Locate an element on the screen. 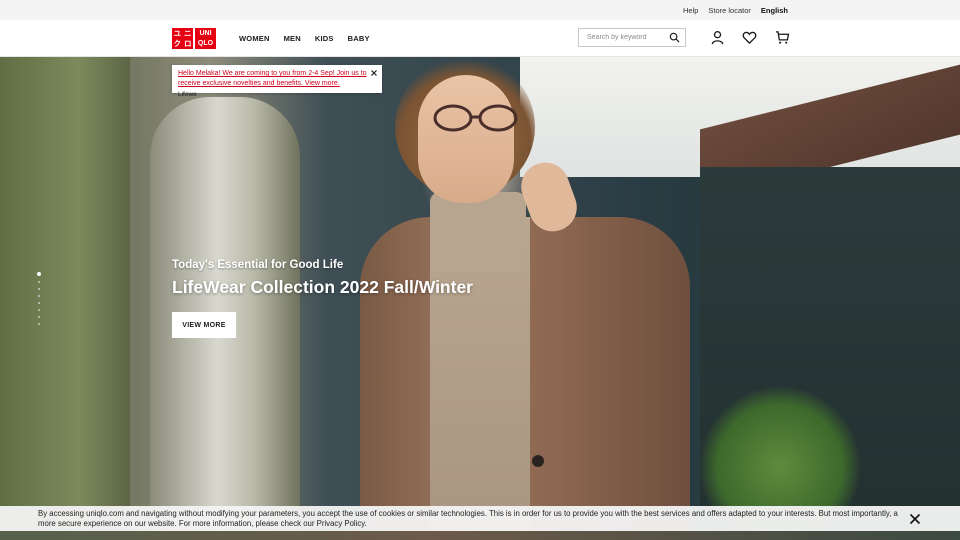  logo-word: UNI is located at coordinates (205, 33).